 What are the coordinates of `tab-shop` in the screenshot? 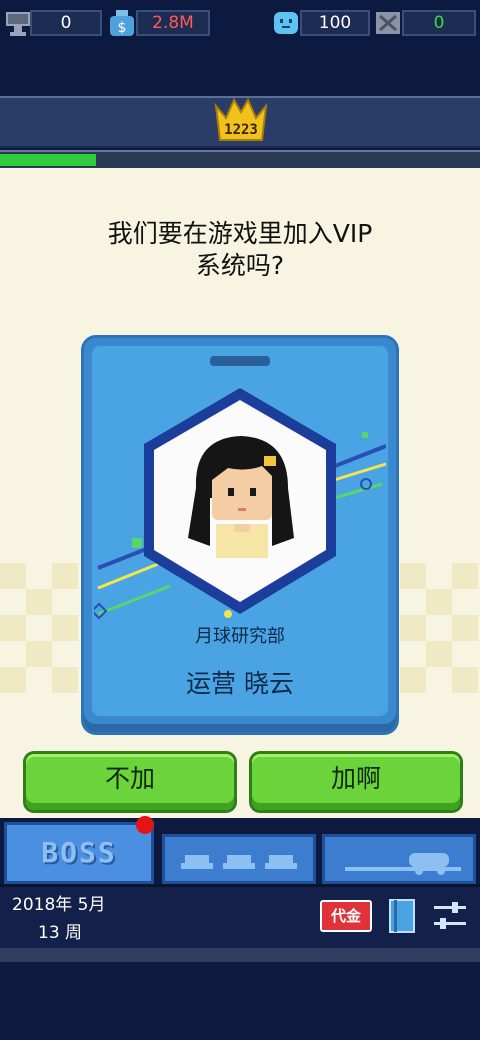 It's located at (399, 859).